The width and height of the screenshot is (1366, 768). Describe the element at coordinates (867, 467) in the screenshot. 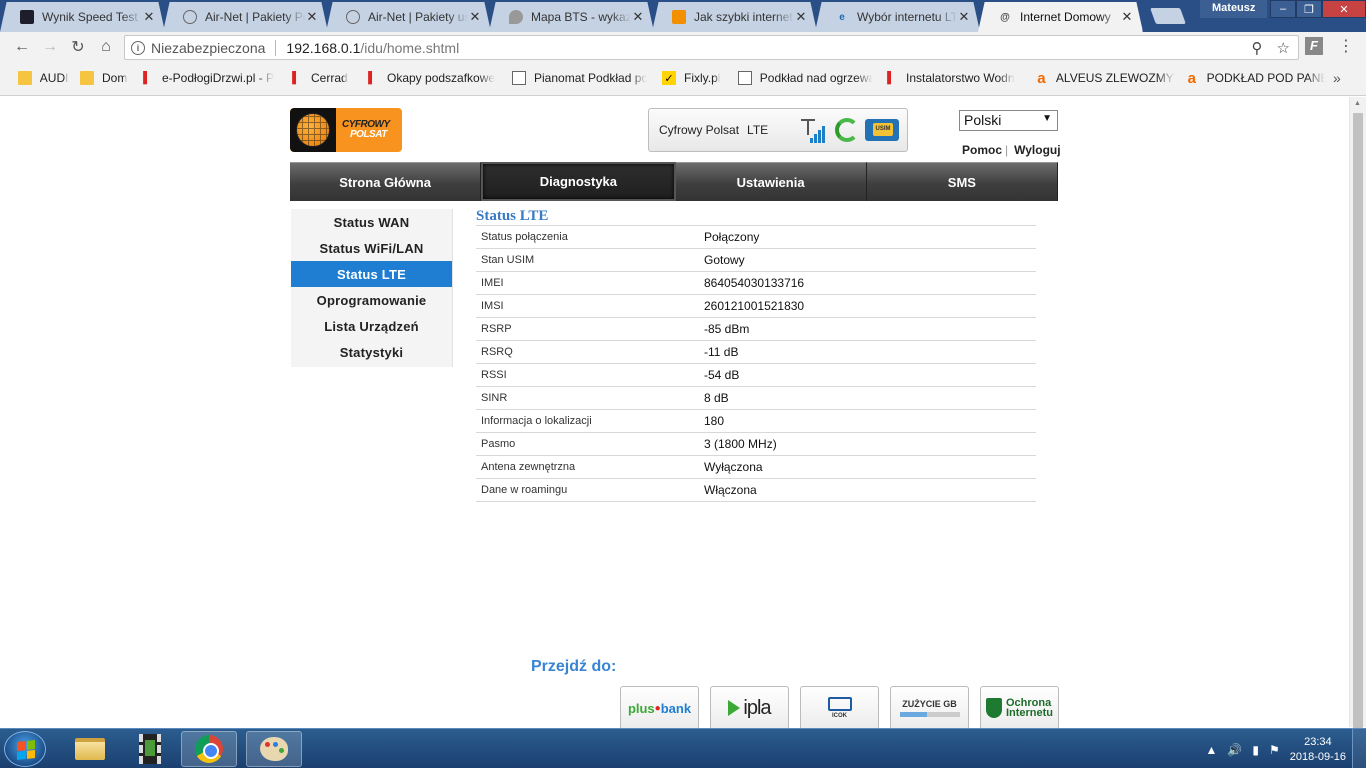

I see `row-value: Wyłączona` at that location.